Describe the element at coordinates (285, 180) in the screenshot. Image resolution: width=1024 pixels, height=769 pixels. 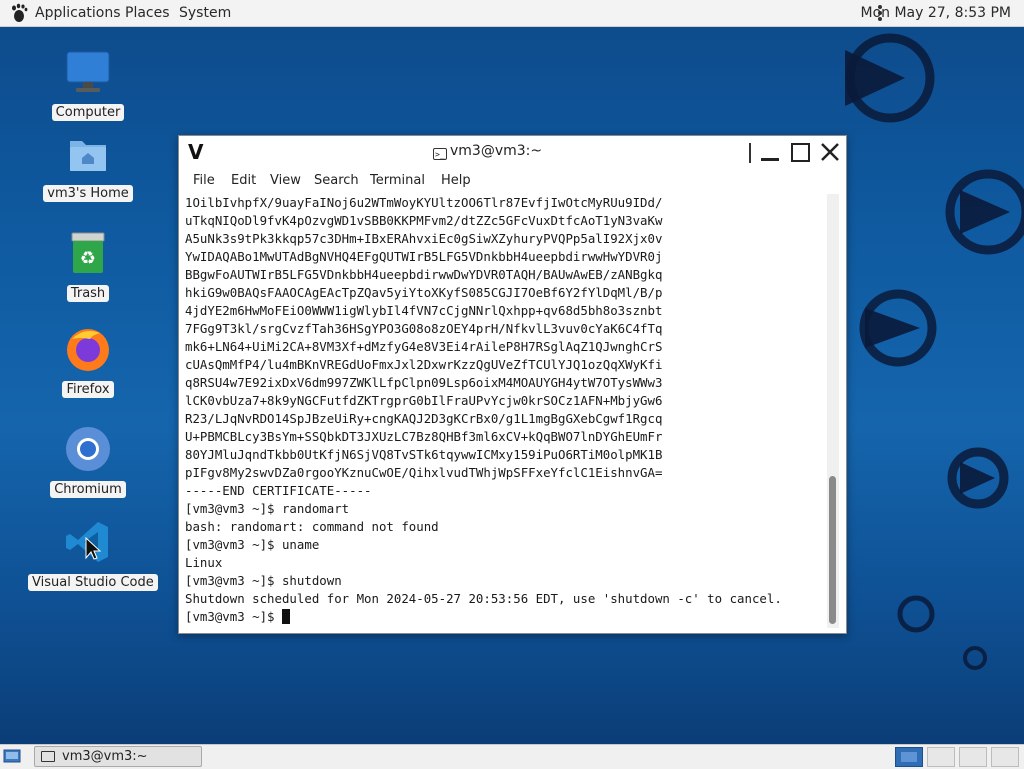
I see `menu-view: View` at that location.